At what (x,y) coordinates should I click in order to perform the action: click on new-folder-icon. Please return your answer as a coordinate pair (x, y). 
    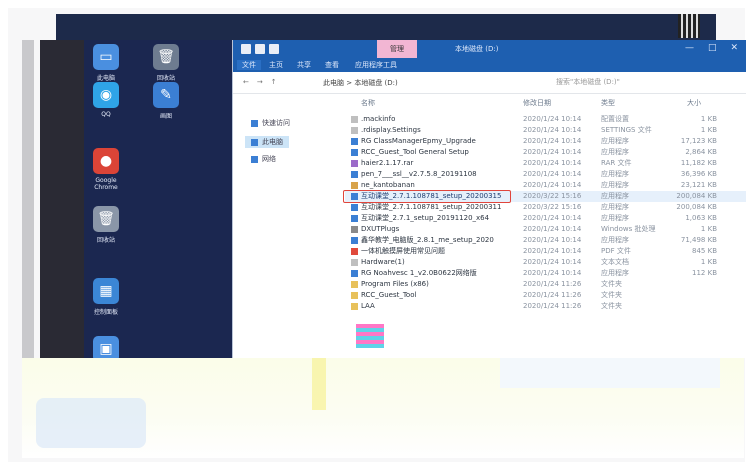
    Looking at the image, I should click on (274, 49).